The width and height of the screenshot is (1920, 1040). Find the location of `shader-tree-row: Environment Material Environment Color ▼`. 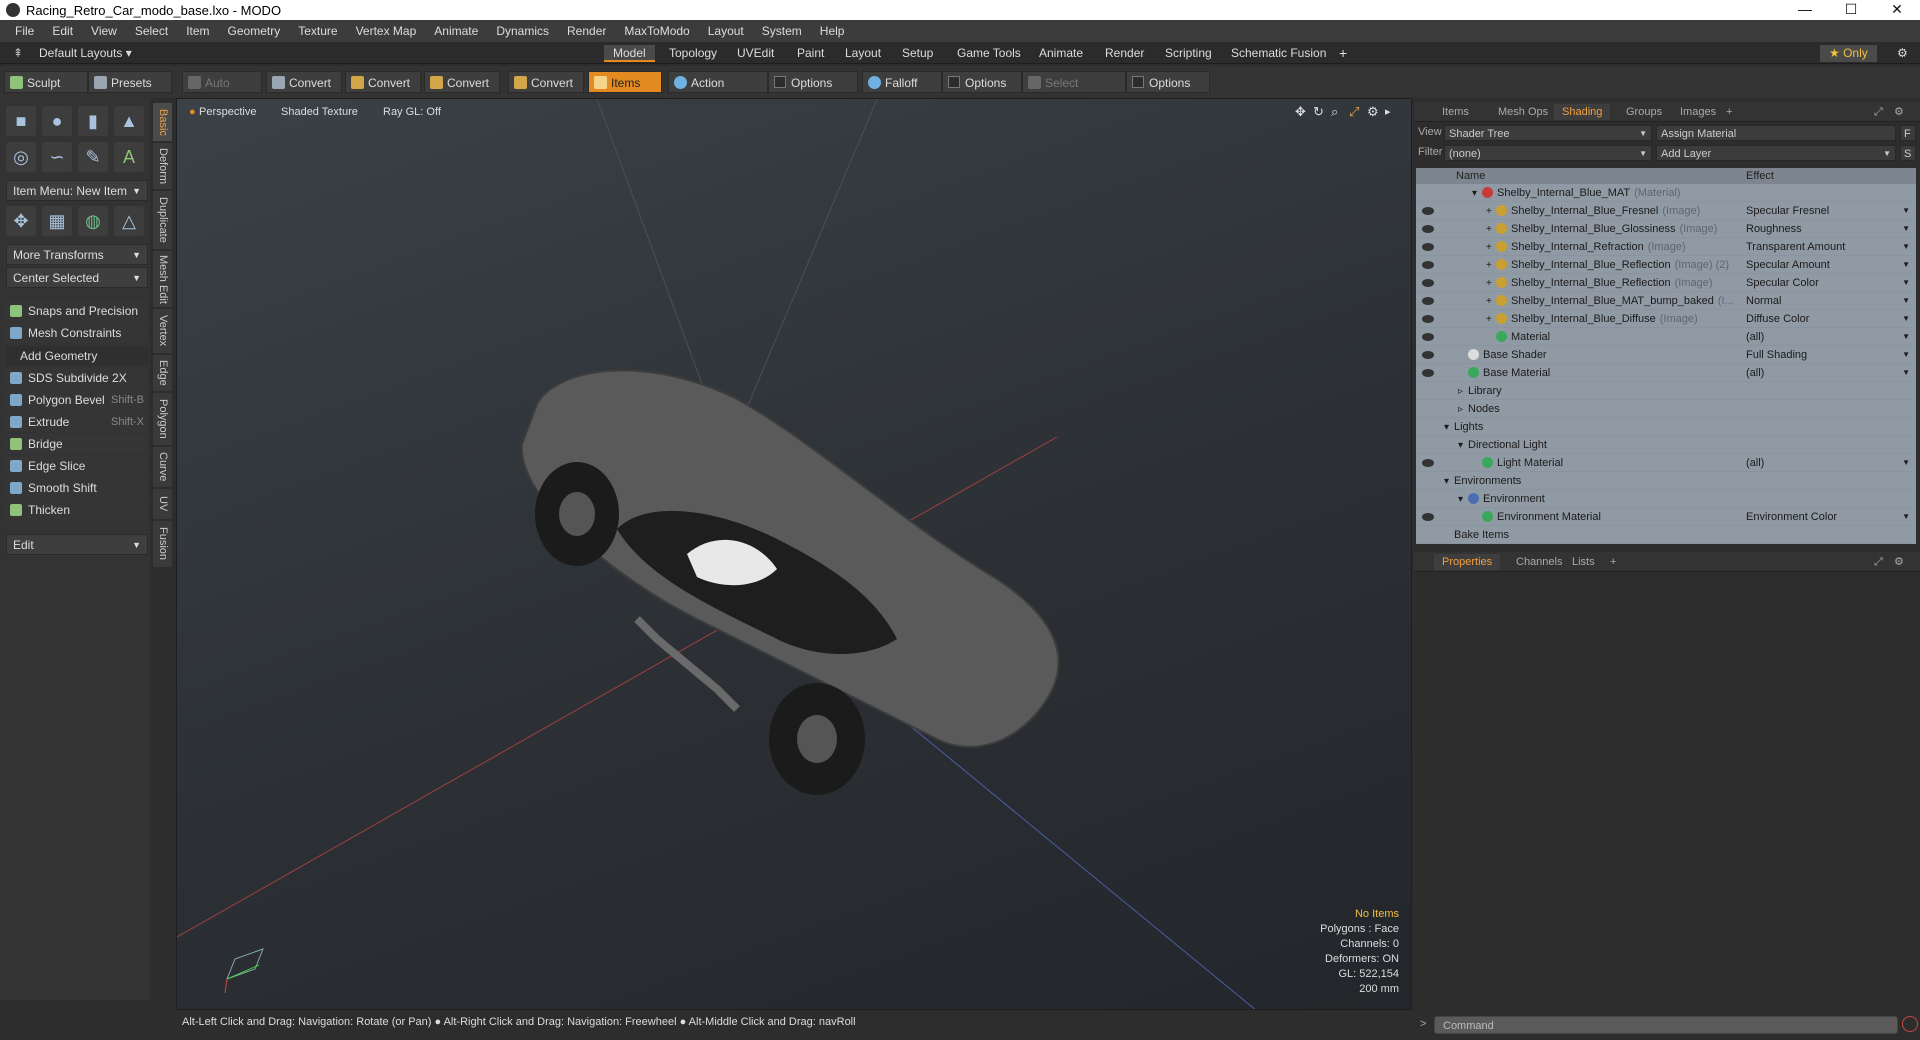

shader-tree-row: Environment Material Environment Color ▼ is located at coordinates (1666, 517).